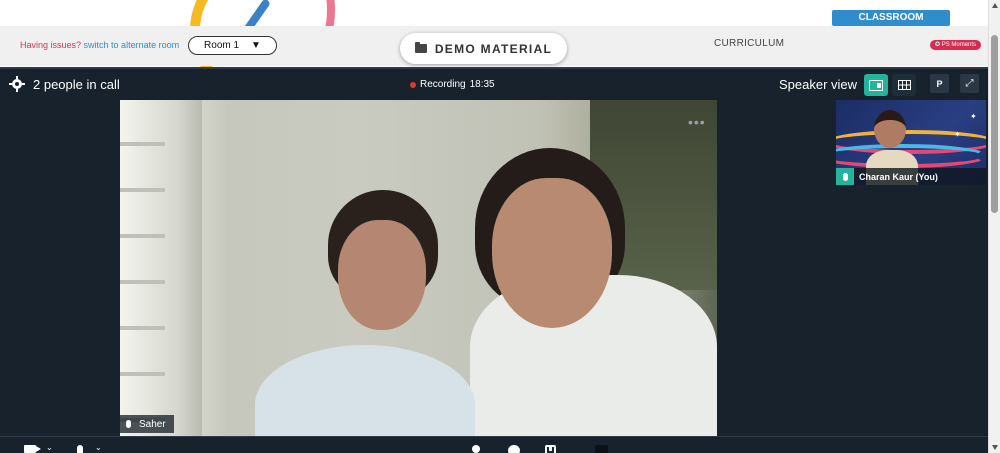 This screenshot has height=453, width=1000. Describe the element at coordinates (443, 84) in the screenshot. I see `recording-label: Recording` at that location.